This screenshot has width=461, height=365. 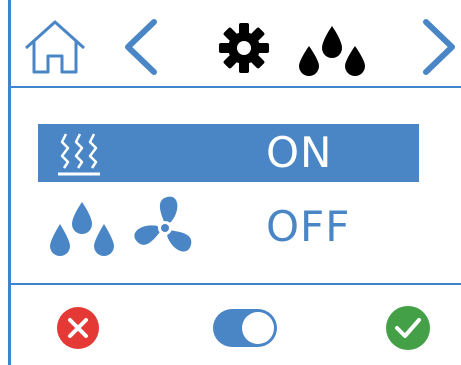 What do you see at coordinates (308, 226) in the screenshot?
I see `humidifier-fan-state: OFF` at bounding box center [308, 226].